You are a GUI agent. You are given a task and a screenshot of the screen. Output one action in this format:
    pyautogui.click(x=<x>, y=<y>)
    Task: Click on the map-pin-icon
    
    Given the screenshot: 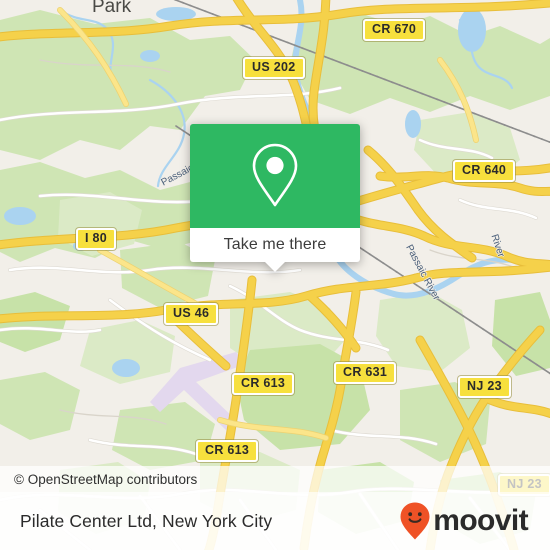 What is the action you would take?
    pyautogui.click(x=275, y=175)
    